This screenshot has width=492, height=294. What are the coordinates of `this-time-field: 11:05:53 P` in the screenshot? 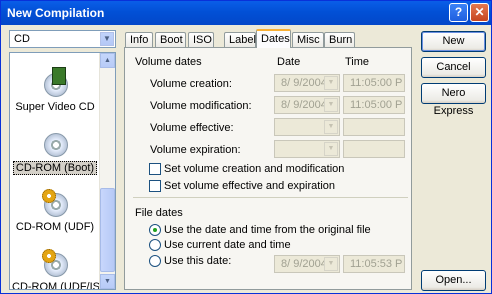 It's located at (374, 264).